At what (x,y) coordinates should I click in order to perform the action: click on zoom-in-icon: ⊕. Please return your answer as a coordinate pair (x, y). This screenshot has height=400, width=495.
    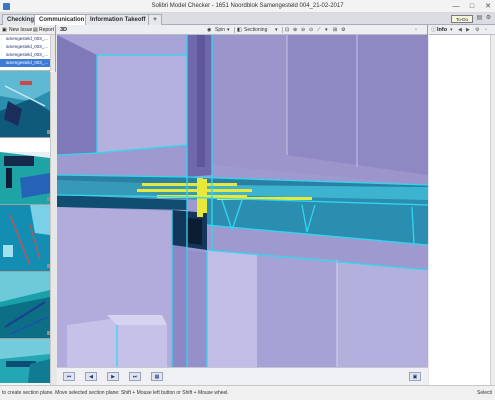
    Looking at the image, I should click on (295, 30).